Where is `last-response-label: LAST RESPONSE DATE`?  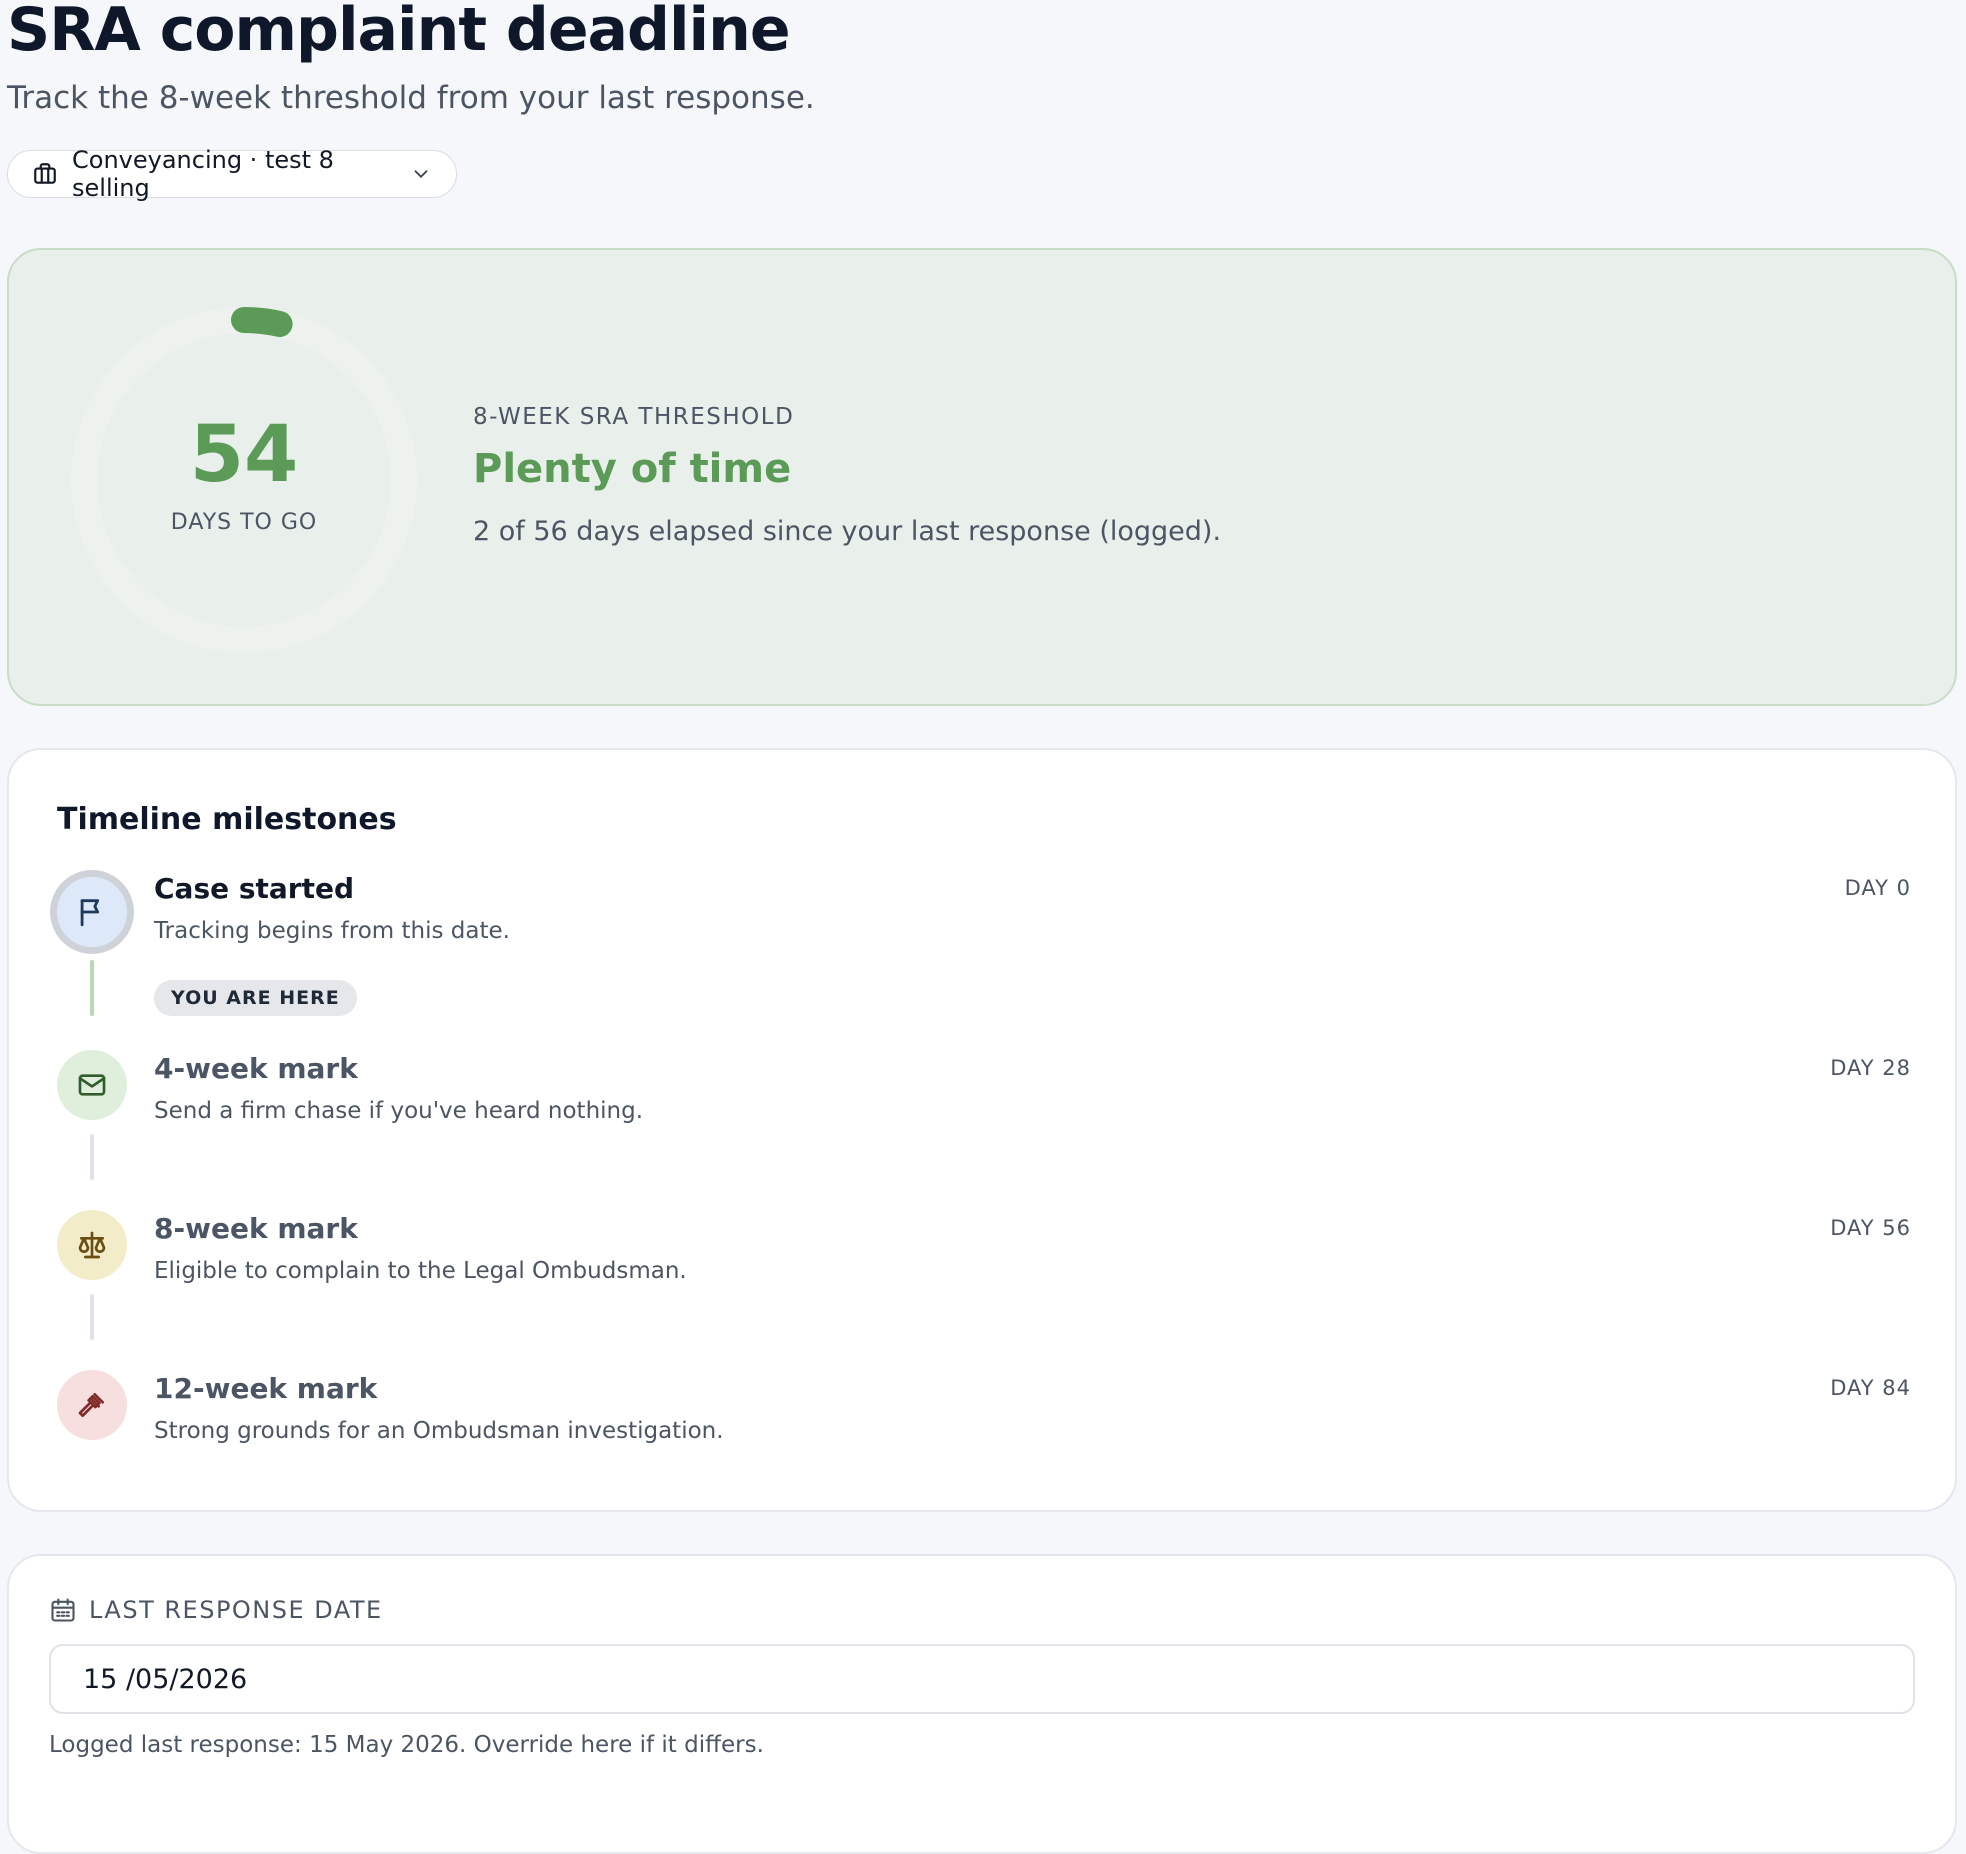 last-response-label: LAST RESPONSE DATE is located at coordinates (236, 1610).